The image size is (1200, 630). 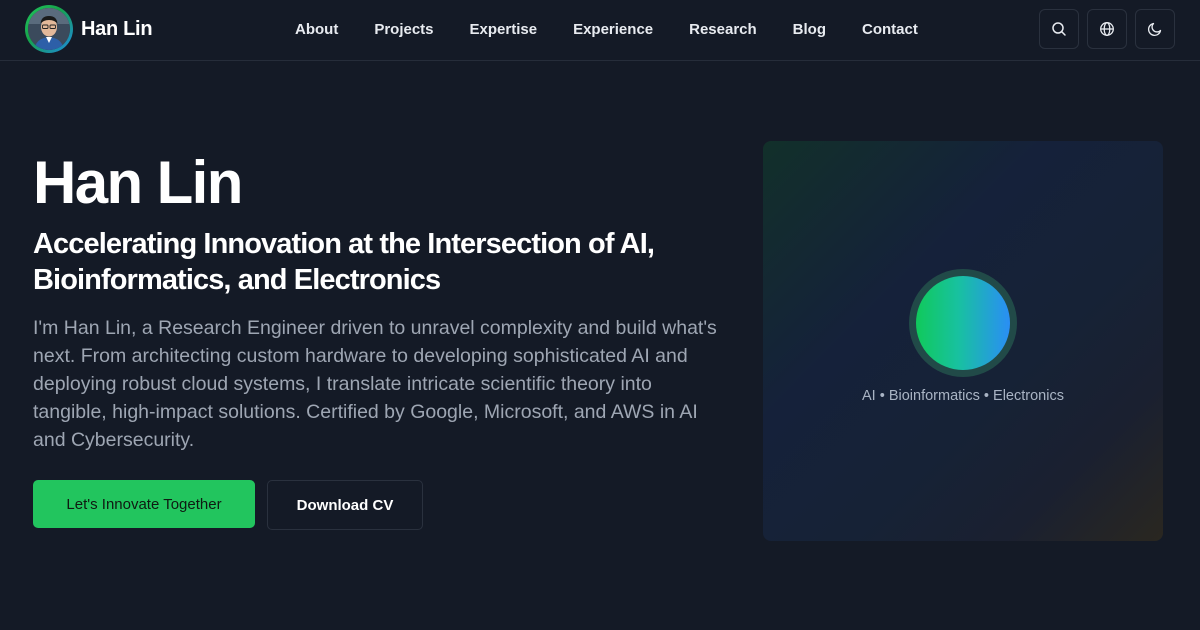 I want to click on search-button, so click(x=1059, y=29).